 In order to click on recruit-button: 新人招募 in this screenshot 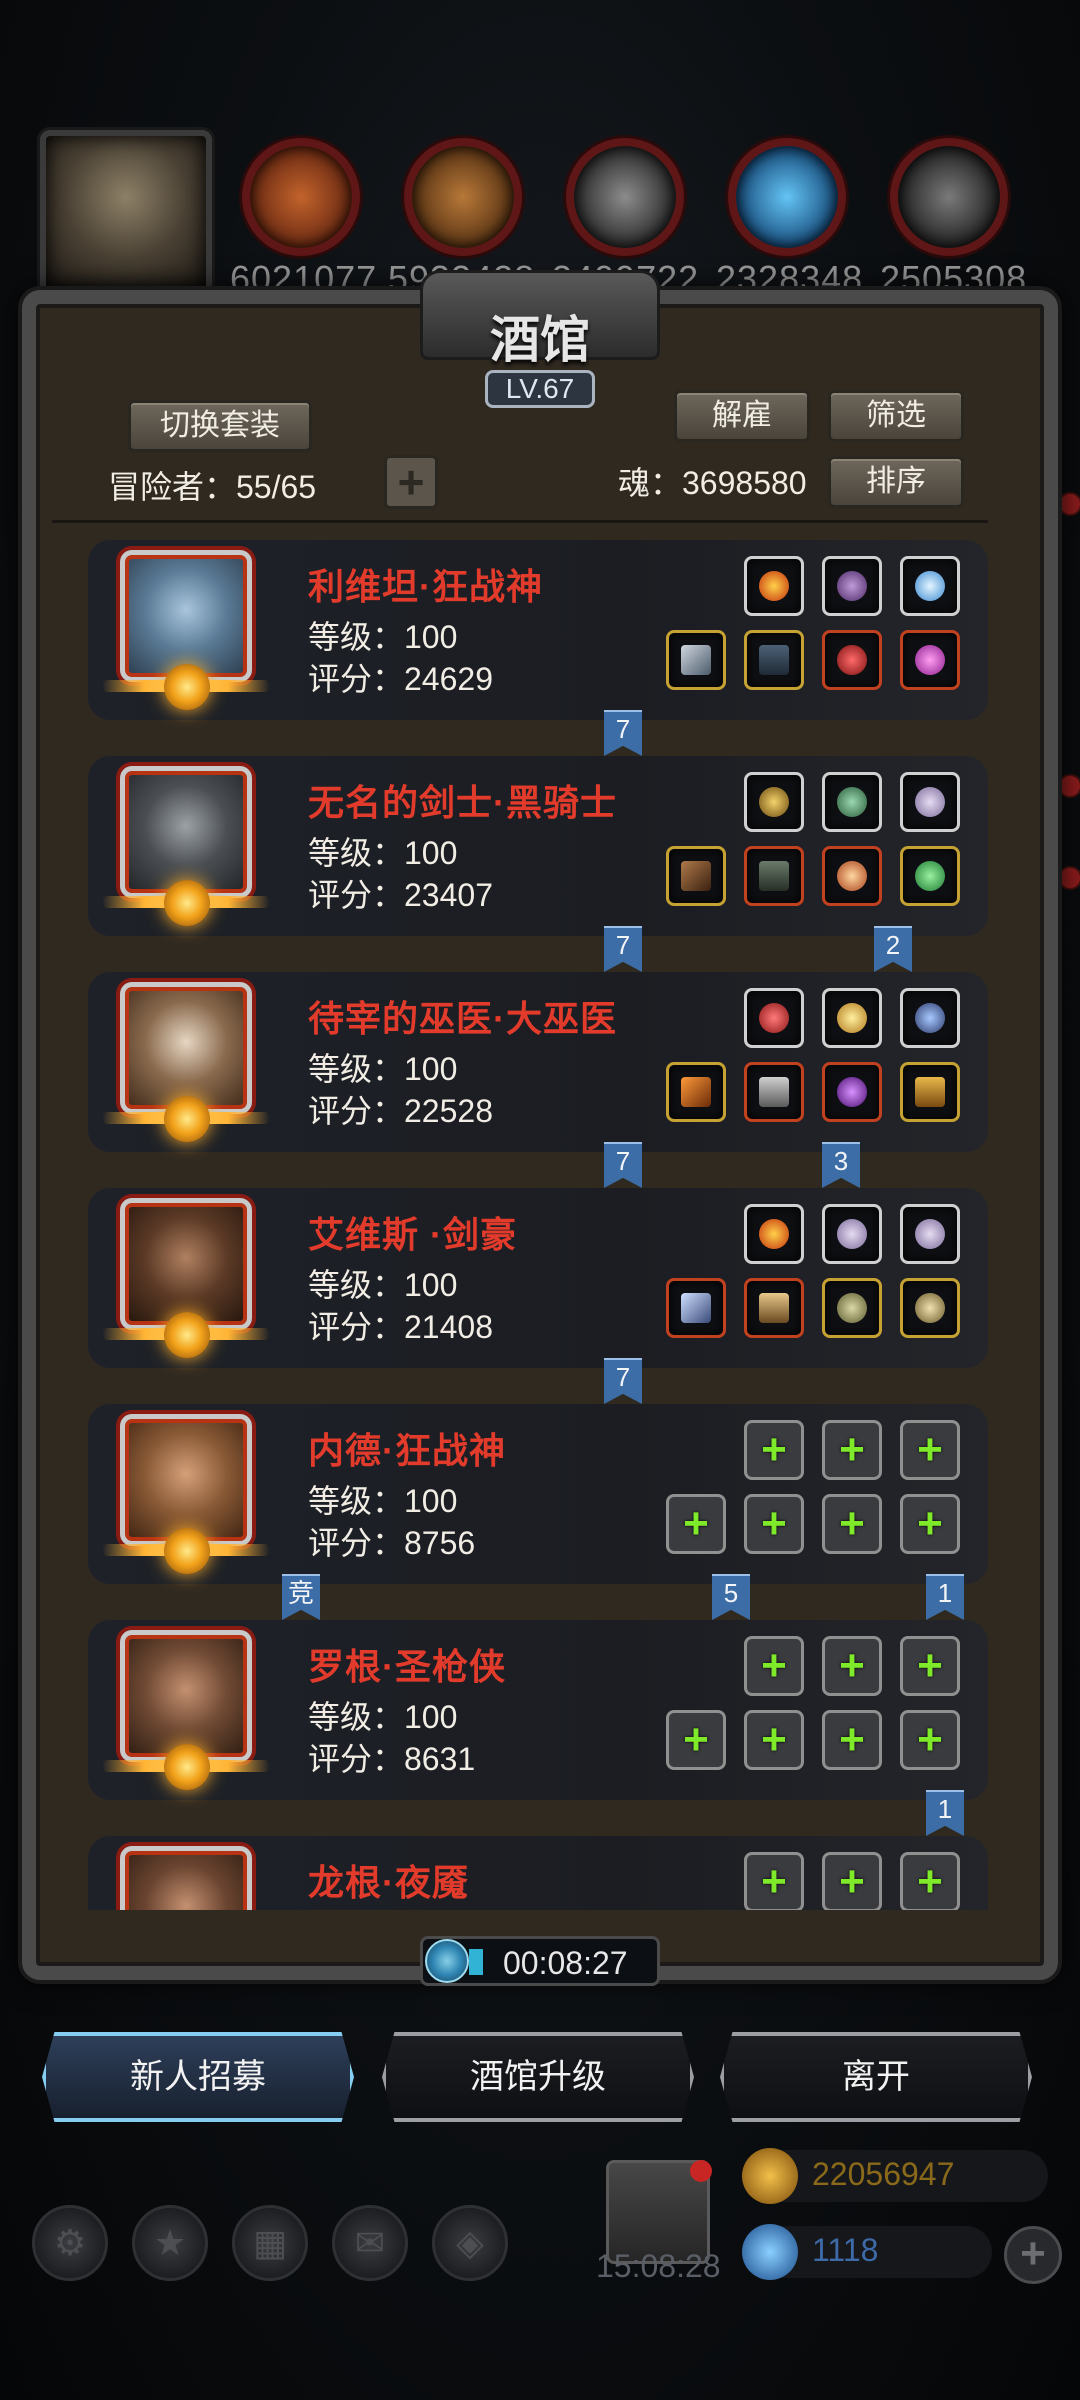, I will do `click(198, 2077)`.